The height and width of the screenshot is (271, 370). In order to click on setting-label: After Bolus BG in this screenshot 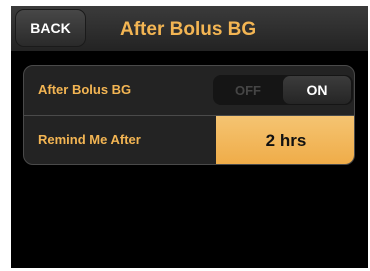, I will do `click(85, 89)`.